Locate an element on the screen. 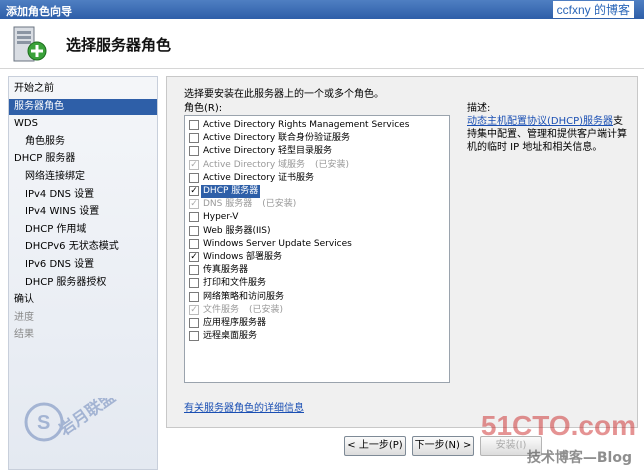  role-item: 传真服务器 is located at coordinates (318, 270).